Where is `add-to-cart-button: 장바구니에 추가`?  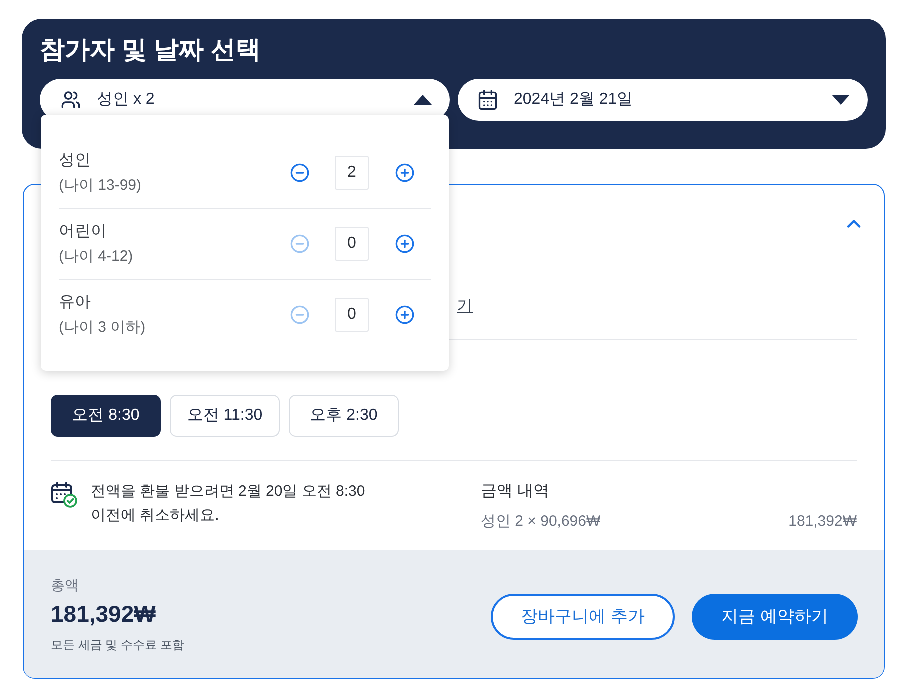
add-to-cart-button: 장바구니에 추가 is located at coordinates (583, 617).